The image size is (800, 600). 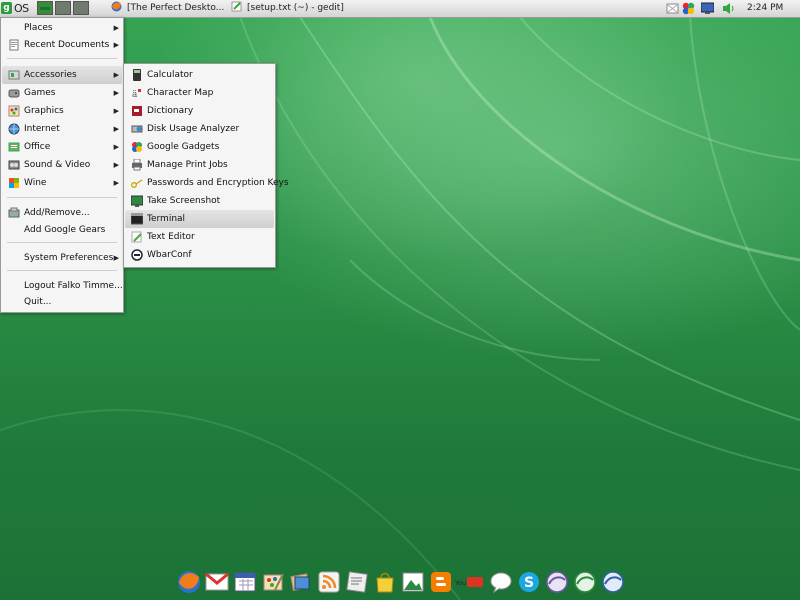 I want to click on menu-item-add-google-gears: Add Google Gears, so click(x=62, y=230).